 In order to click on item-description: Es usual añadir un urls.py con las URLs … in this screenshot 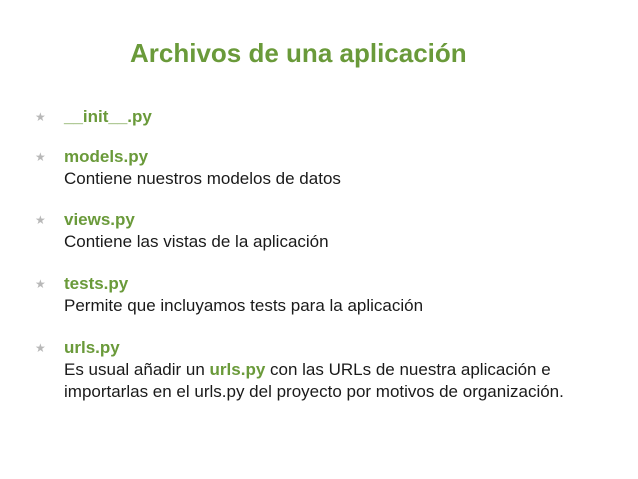, I will do `click(334, 381)`.